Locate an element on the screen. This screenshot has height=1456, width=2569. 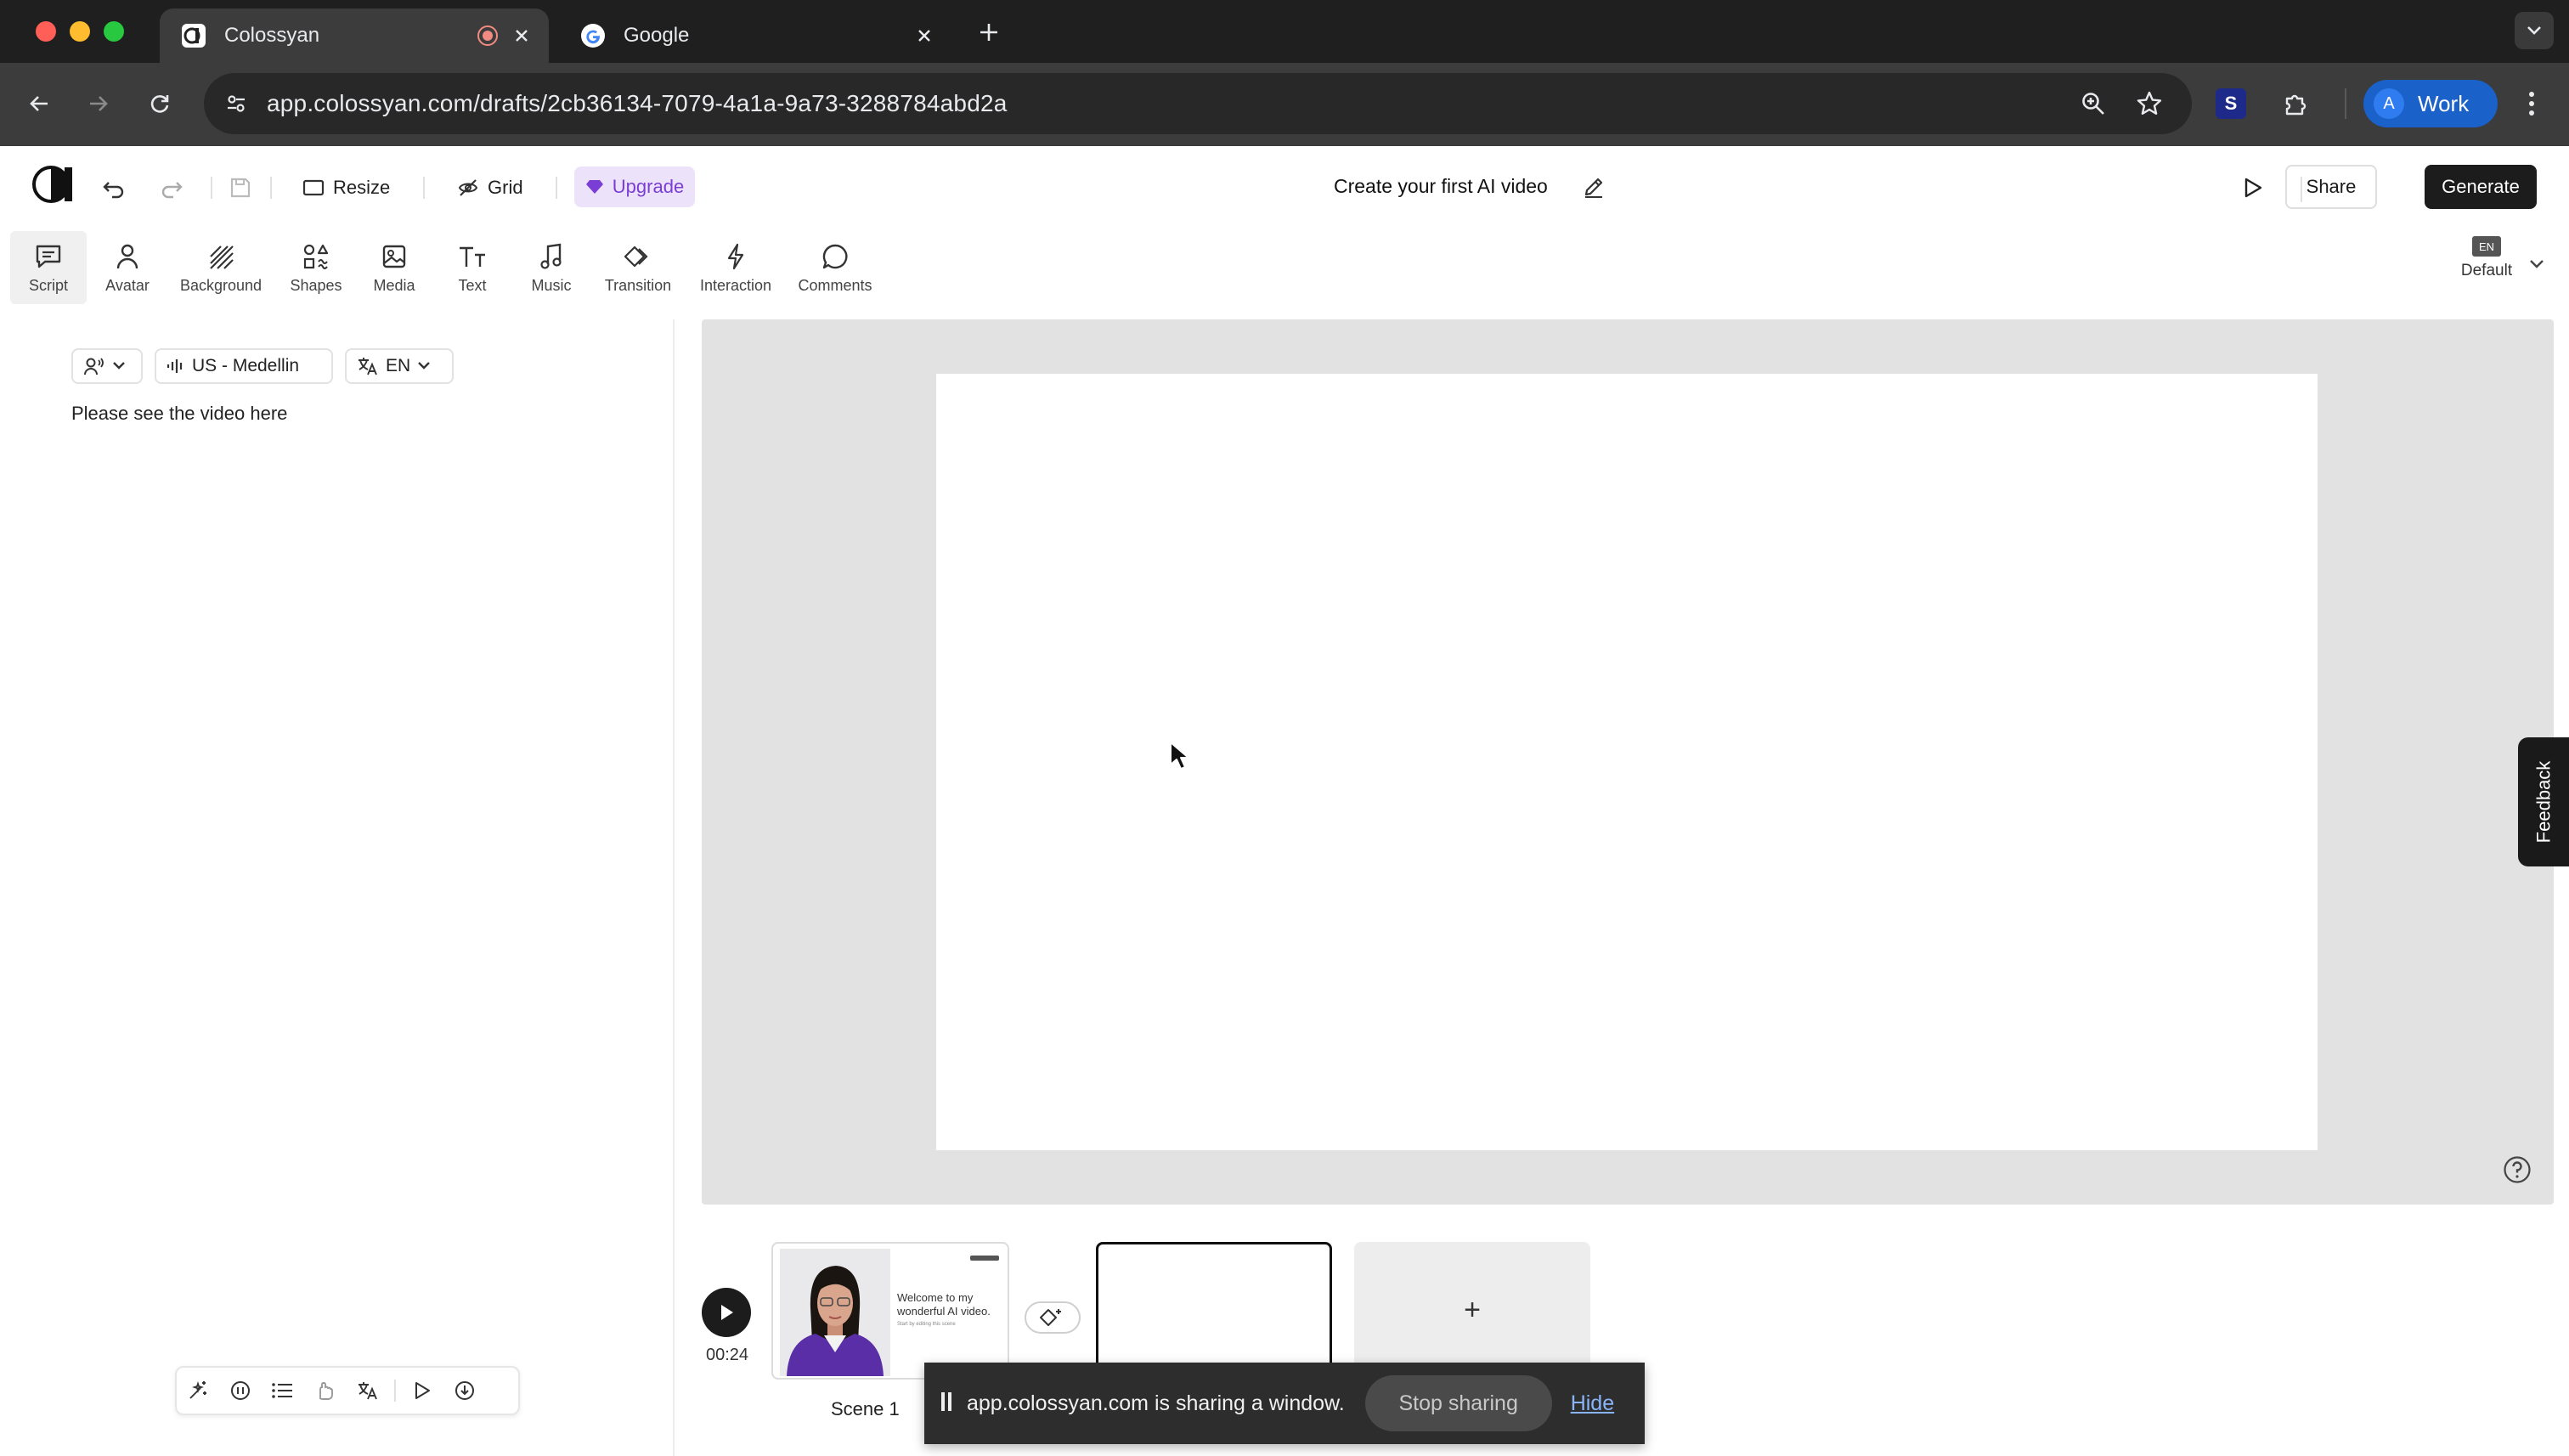
language-default-selector: EN Default is located at coordinates (2486, 266).